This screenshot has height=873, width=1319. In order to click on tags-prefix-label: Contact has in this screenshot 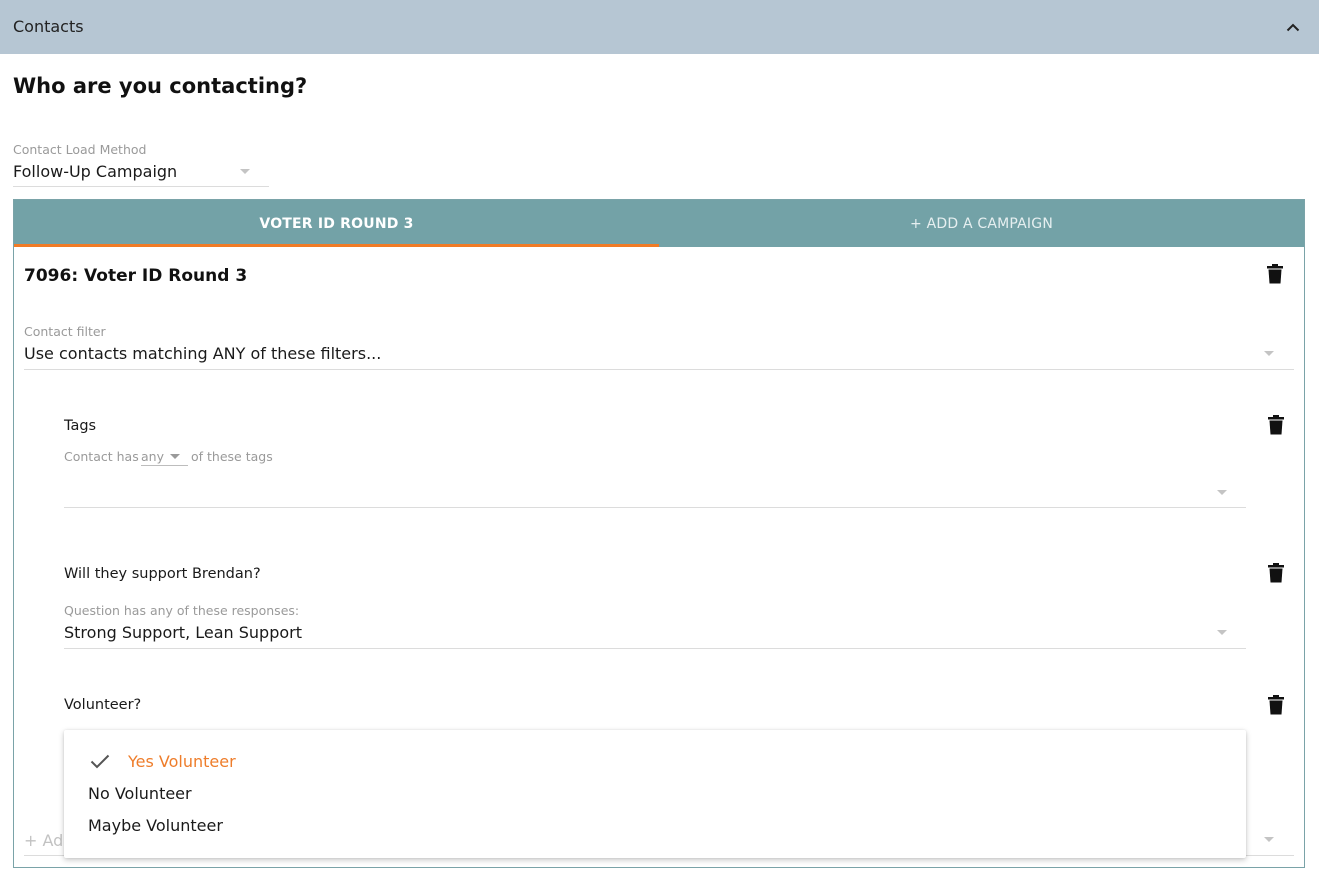, I will do `click(101, 456)`.